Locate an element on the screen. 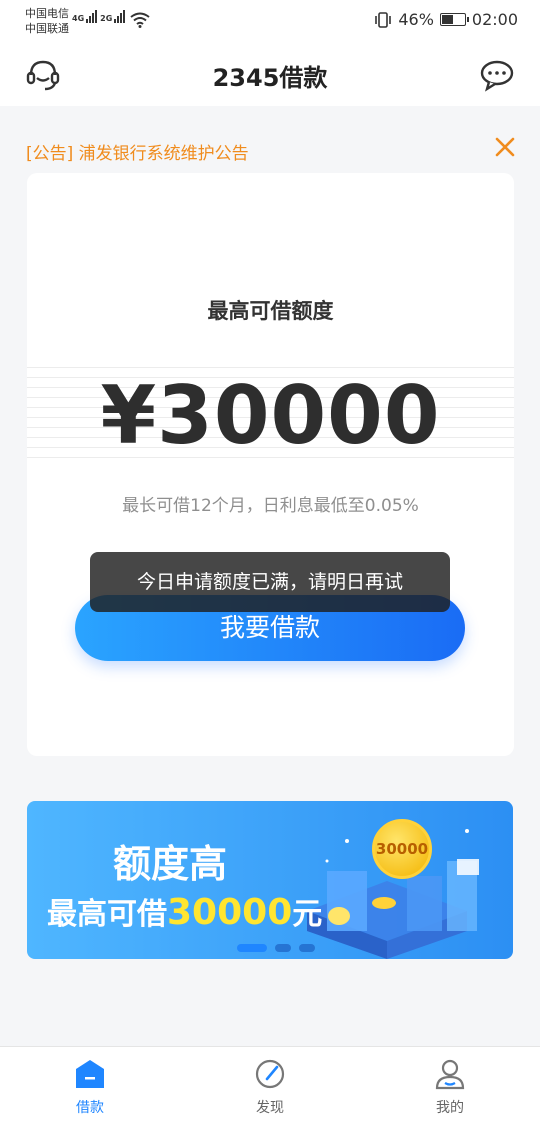  carrier-1: 中国电信 is located at coordinates (47, 13).